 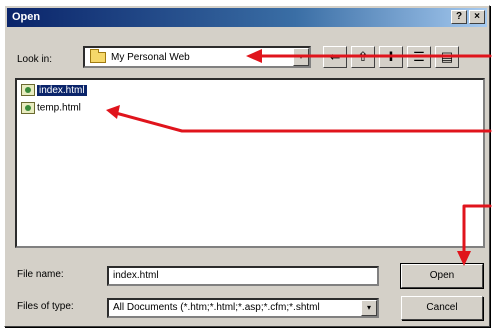 I want to click on file-item-temp: temp.html, so click(x=52, y=109).